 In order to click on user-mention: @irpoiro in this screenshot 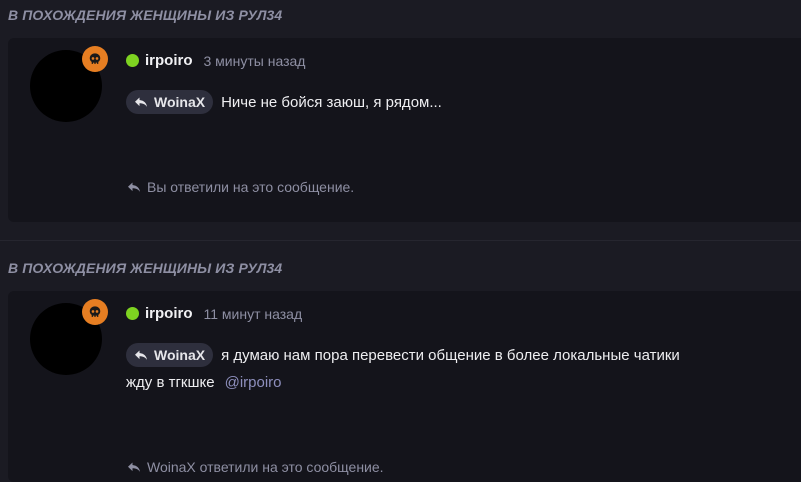, I will do `click(253, 382)`.